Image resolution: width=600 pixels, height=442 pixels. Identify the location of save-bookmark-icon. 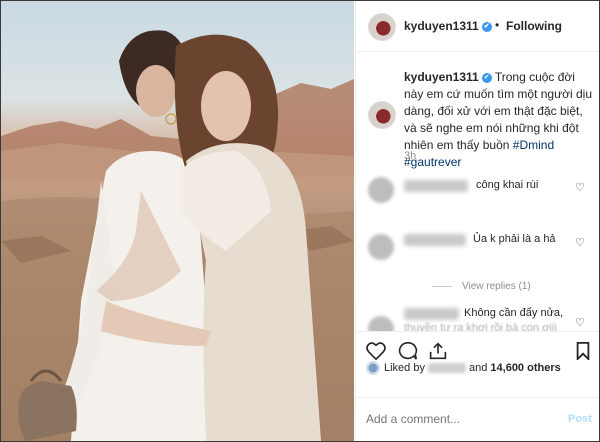
(583, 351).